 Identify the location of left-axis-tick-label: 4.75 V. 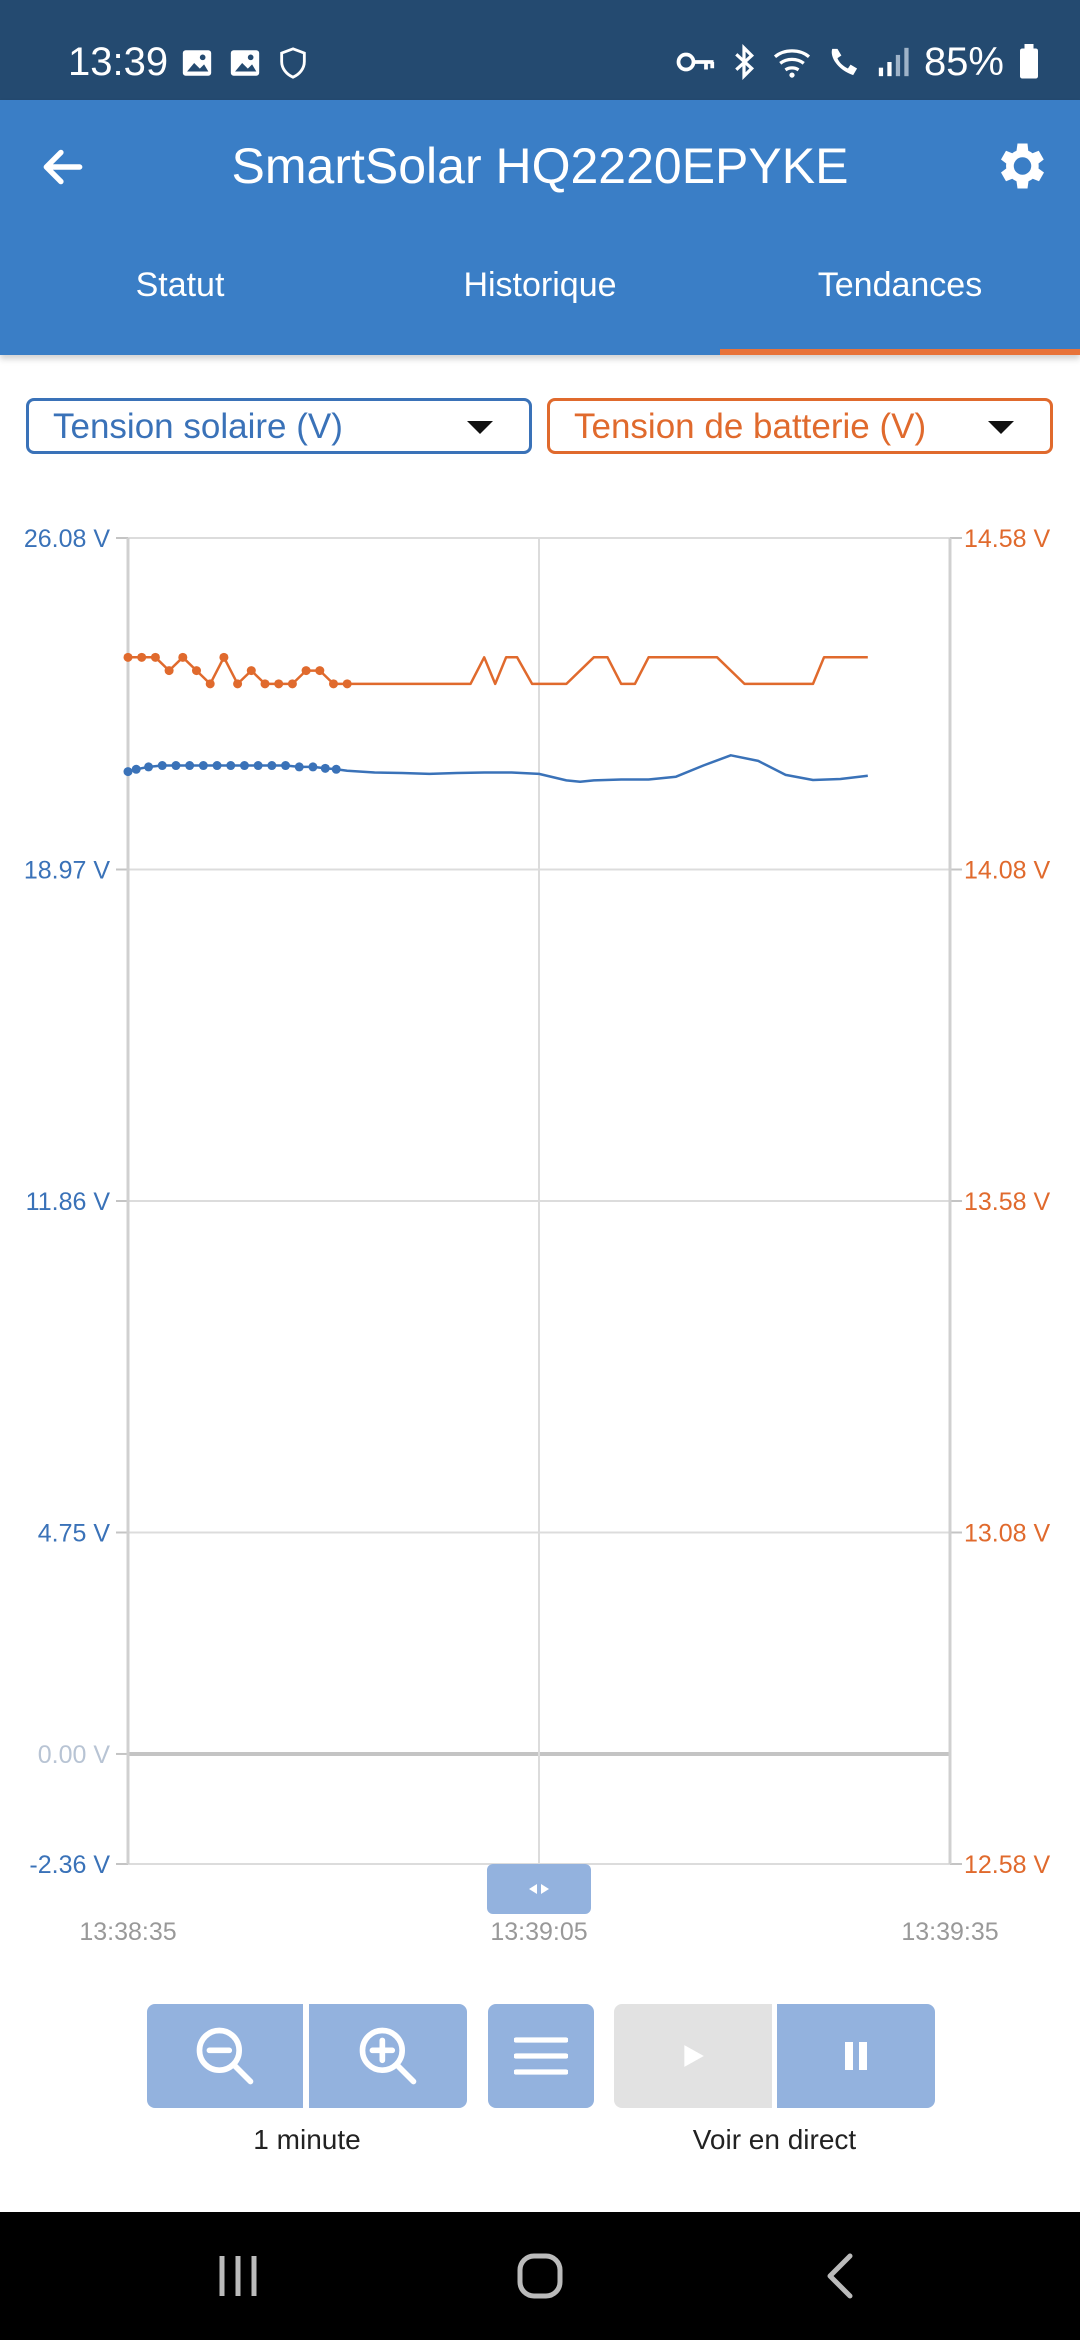
(74, 1534).